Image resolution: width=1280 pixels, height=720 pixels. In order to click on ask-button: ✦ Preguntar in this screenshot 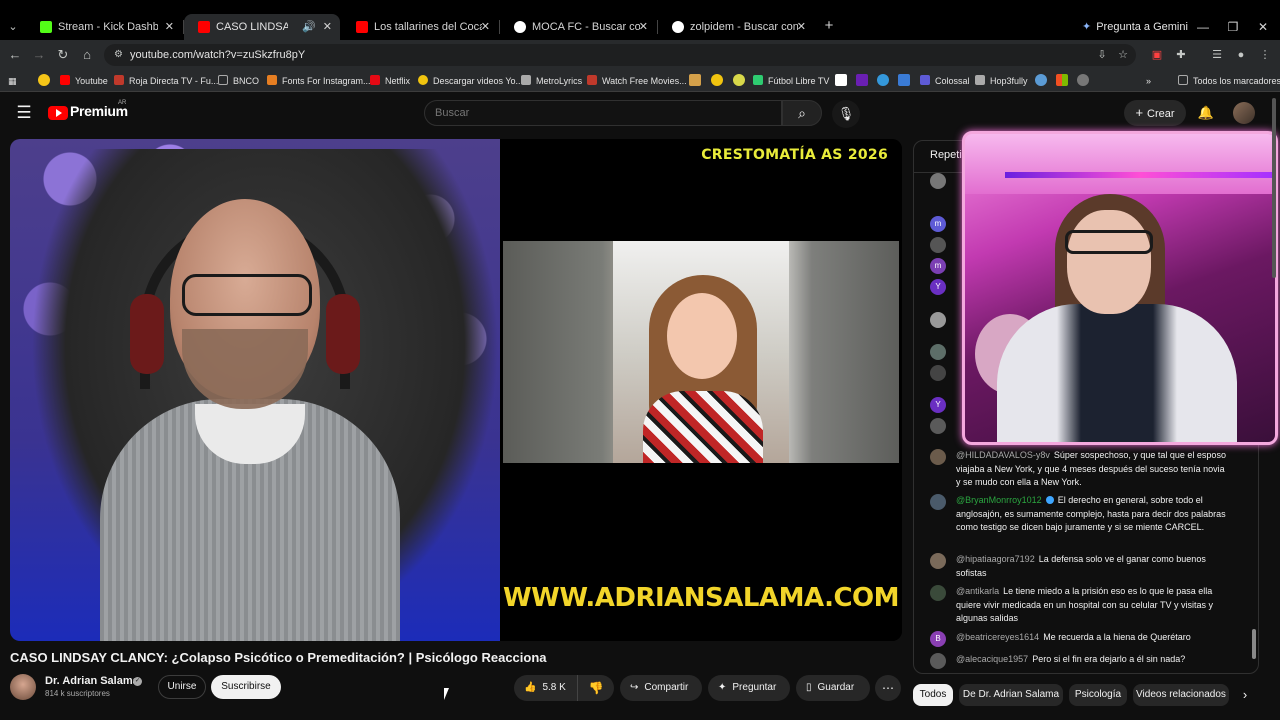, I will do `click(749, 688)`.